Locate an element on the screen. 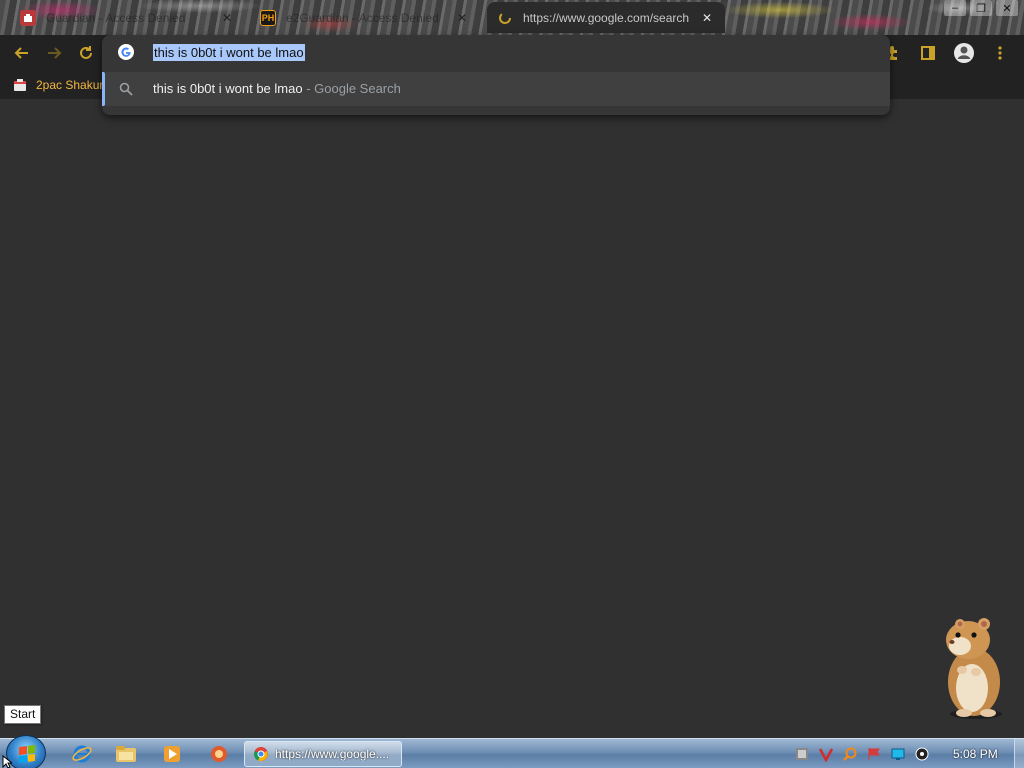  taskbar: https://www.google.... 5:08 PM is located at coordinates (512, 751).